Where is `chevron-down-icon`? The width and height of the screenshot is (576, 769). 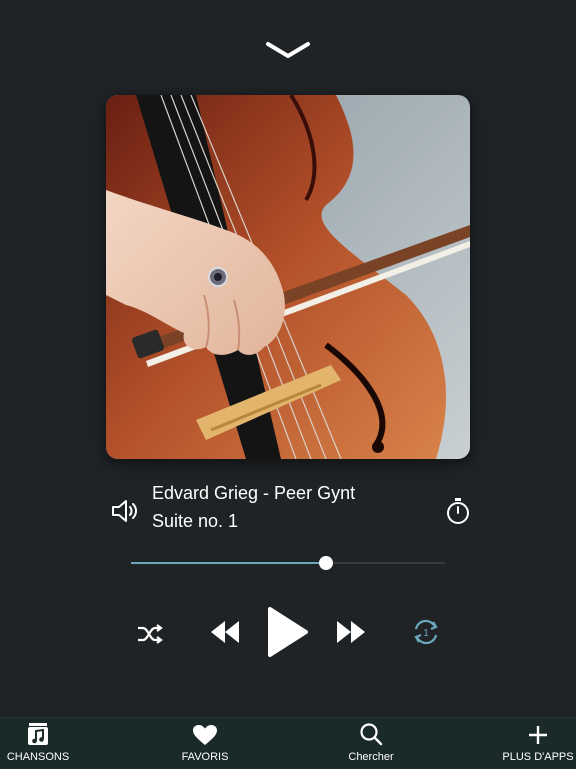 chevron-down-icon is located at coordinates (288, 50).